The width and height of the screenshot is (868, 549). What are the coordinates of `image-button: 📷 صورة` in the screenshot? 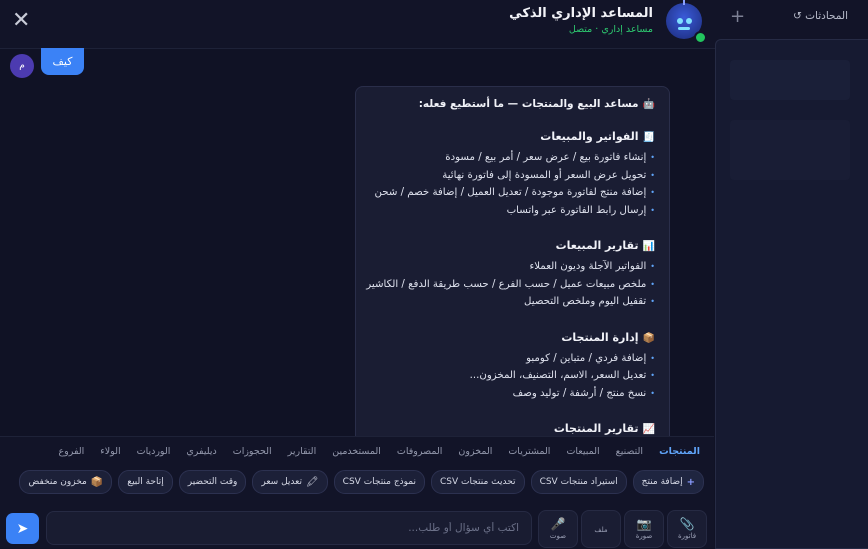 It's located at (644, 529).